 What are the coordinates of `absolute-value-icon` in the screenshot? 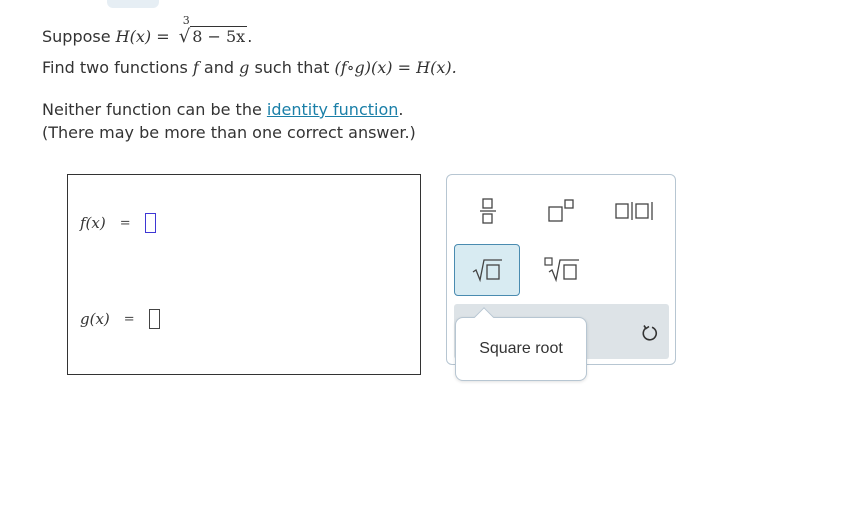 It's located at (634, 211).